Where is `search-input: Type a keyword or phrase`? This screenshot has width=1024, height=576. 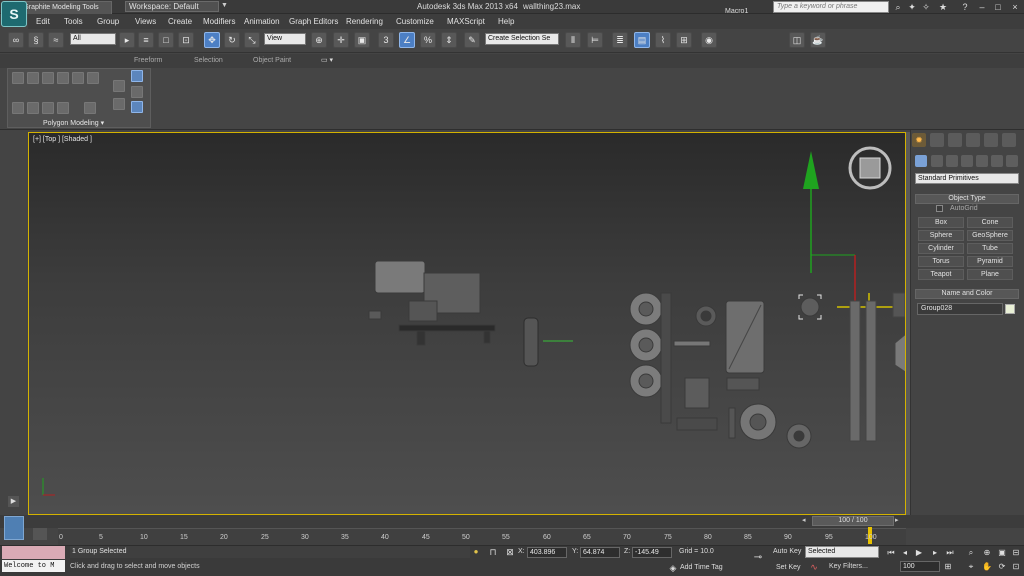
search-input: Type a keyword or phrase is located at coordinates (831, 7).